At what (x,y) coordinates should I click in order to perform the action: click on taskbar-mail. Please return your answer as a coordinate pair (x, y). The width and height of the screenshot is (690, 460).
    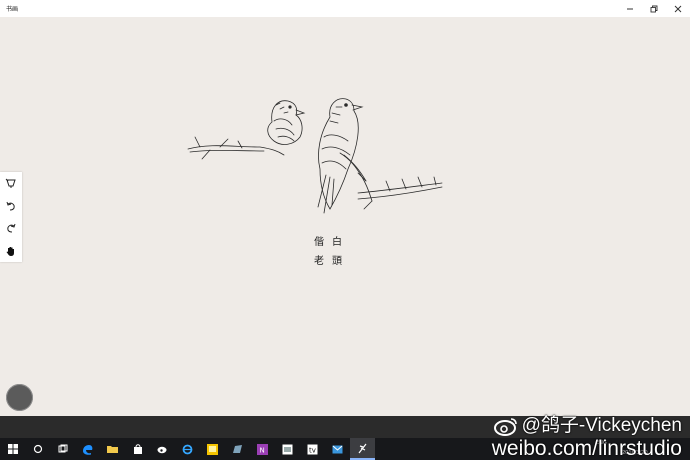
    Looking at the image, I should click on (337, 449).